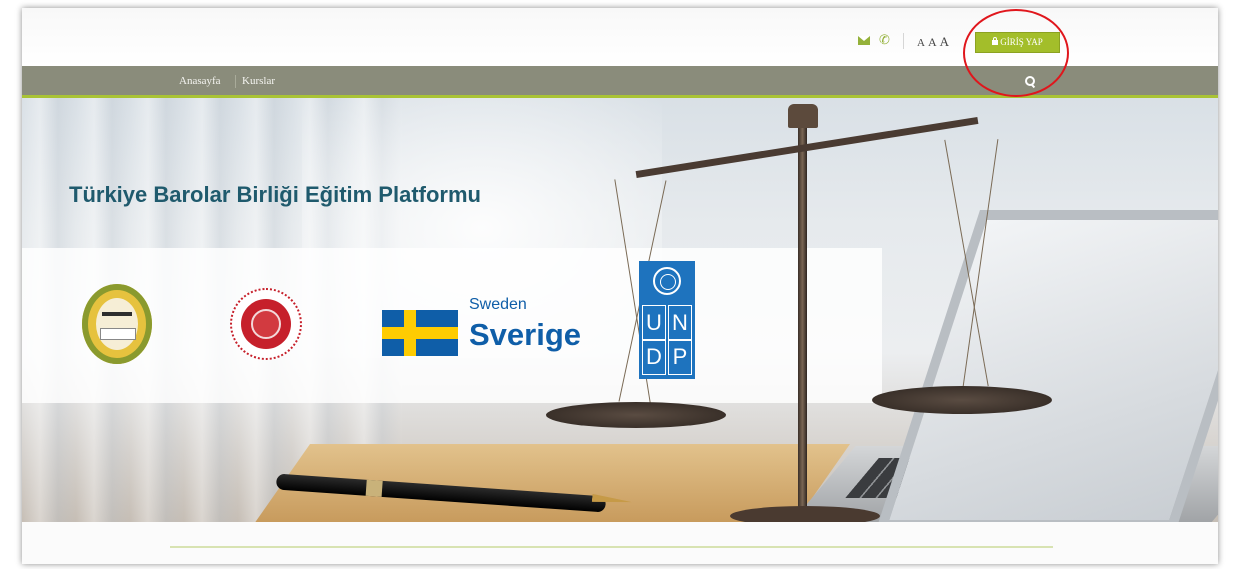 The width and height of the screenshot is (1249, 569). What do you see at coordinates (903, 41) in the screenshot?
I see `divider` at bounding box center [903, 41].